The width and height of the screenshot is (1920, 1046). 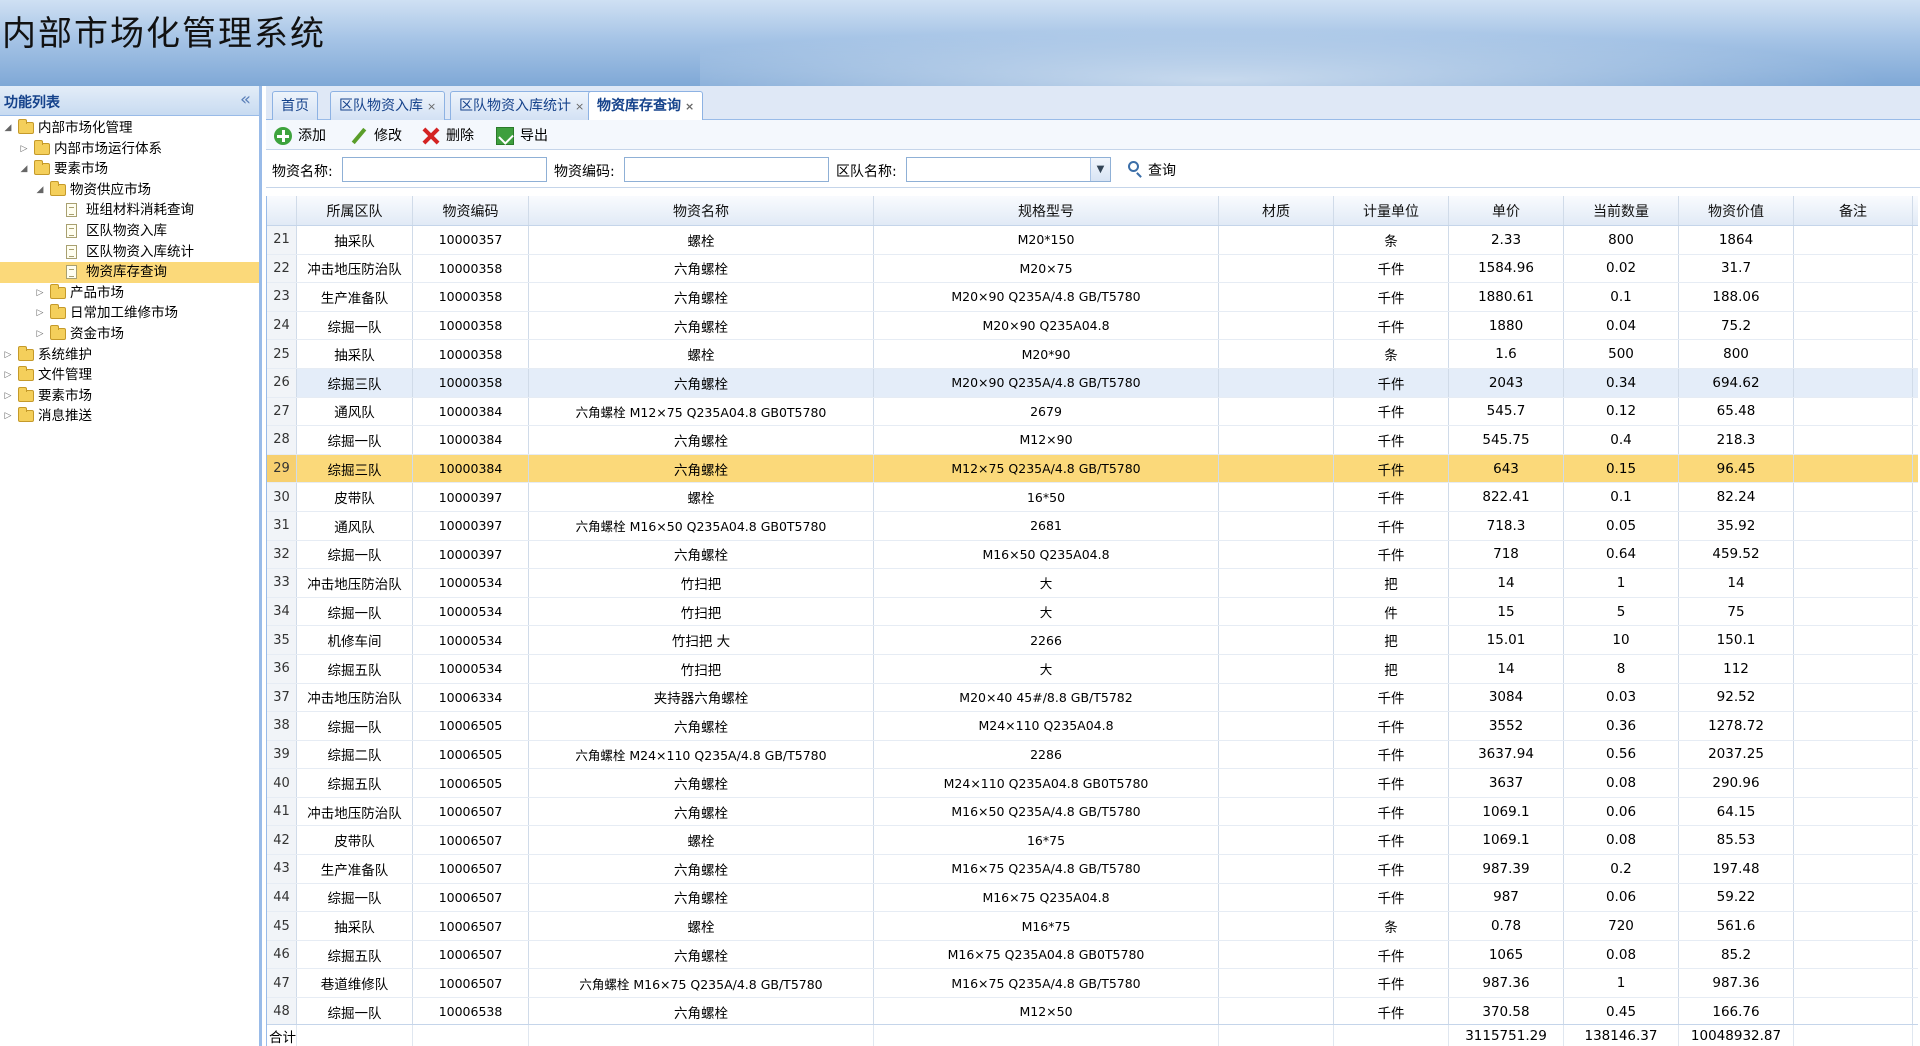 What do you see at coordinates (1092, 841) in the screenshot?
I see `table-row: 42 皮带队 10006507 螺栓 16*75 千件 1069.1 0.08 85.53` at bounding box center [1092, 841].